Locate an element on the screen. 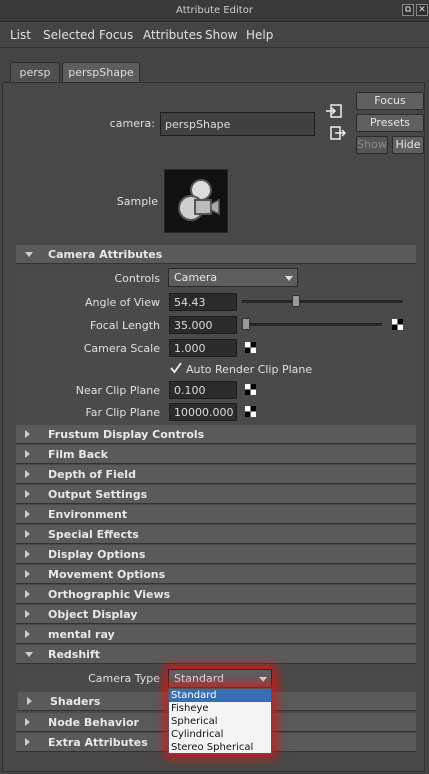  section-mental-ray: mental ray is located at coordinates (216, 634).